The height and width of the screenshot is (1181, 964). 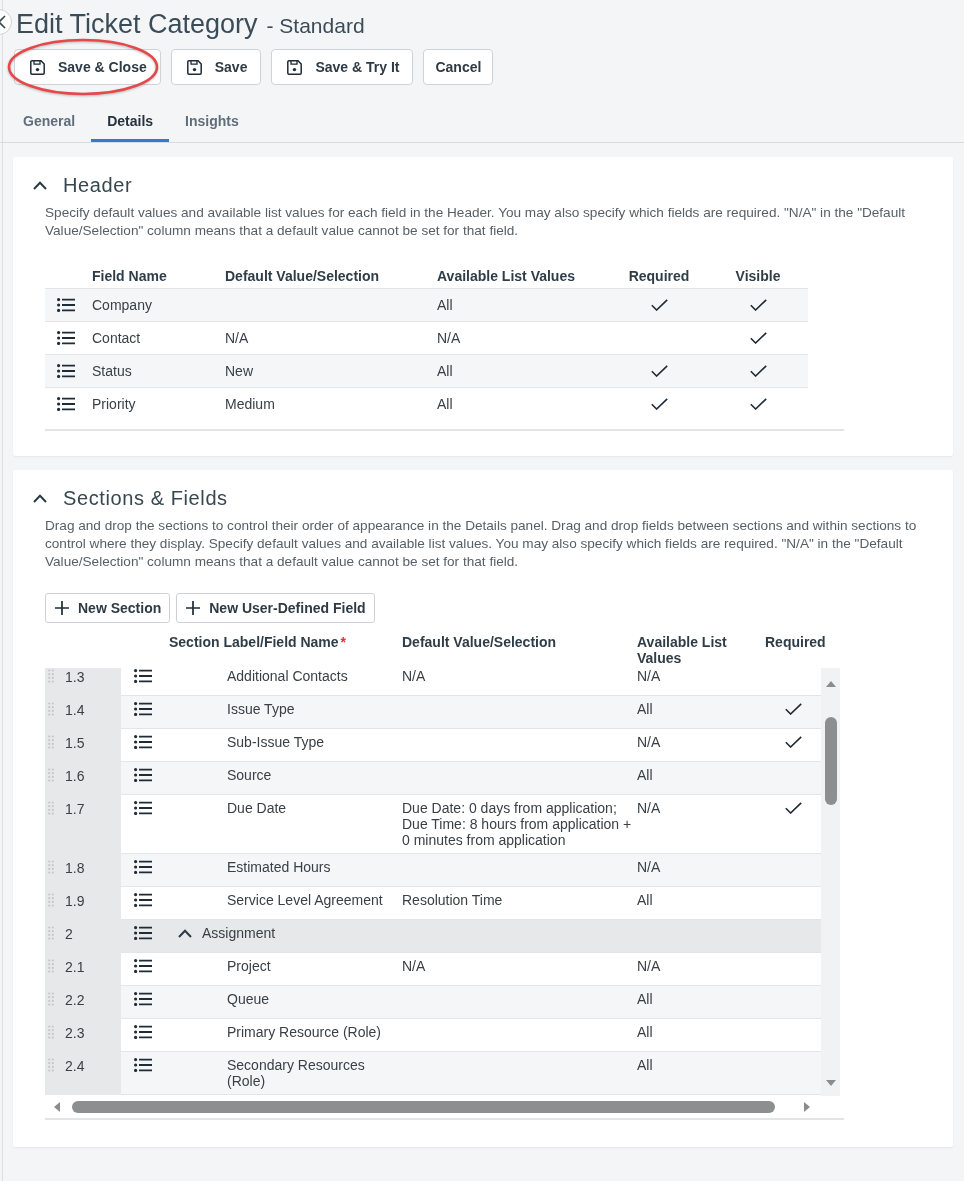 I want to click on panel-description: Drag and drop the sections to control their order of appearance in the Details panel. Drag and drop fields between sections and within sections to control where they display. Specify default values and available list values. You may also specify which fields are required. "N/A" in the "Default Value/Selection" column means that a default value cannot be set for that field., so click(x=481, y=544).